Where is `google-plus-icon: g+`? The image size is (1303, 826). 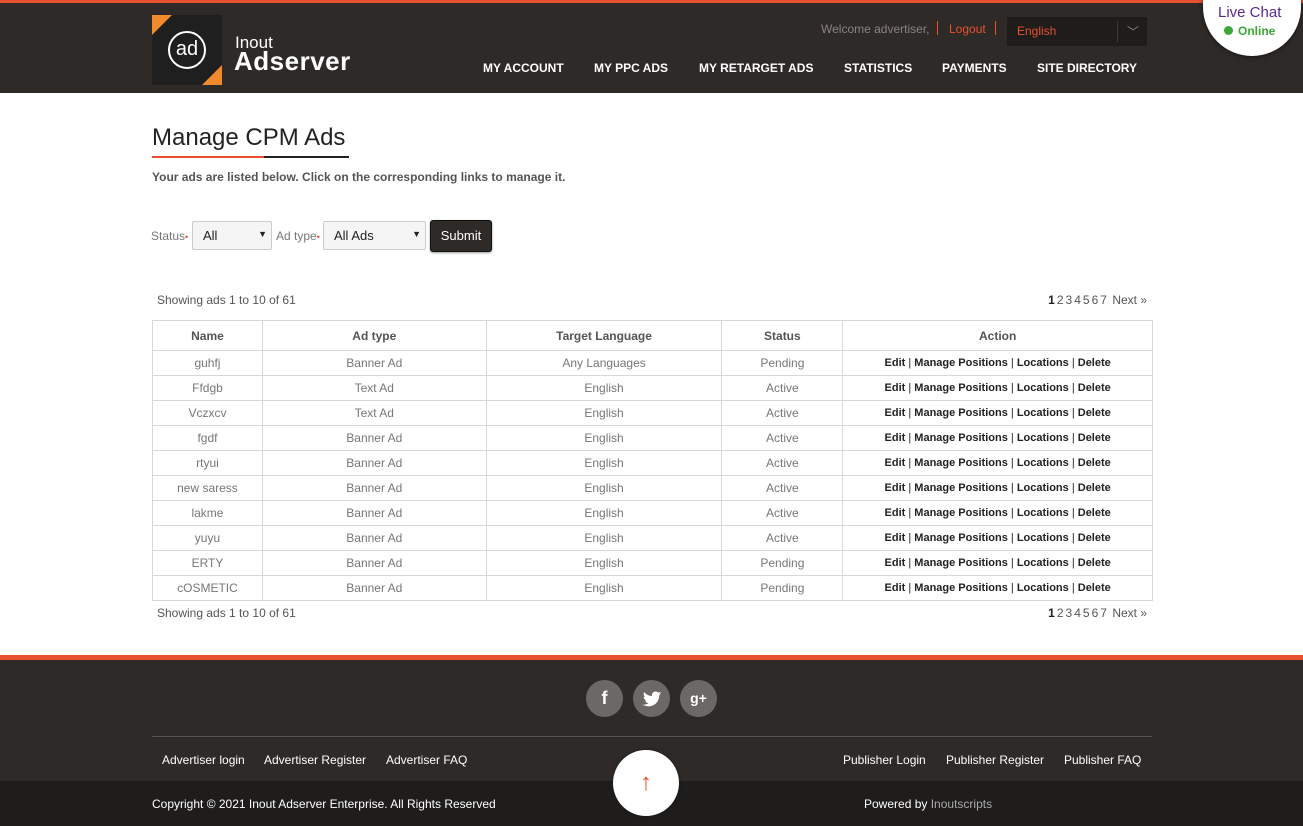 google-plus-icon: g+ is located at coordinates (698, 698).